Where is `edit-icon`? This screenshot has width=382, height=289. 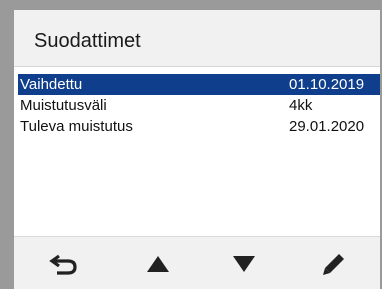
edit-icon is located at coordinates (333, 264).